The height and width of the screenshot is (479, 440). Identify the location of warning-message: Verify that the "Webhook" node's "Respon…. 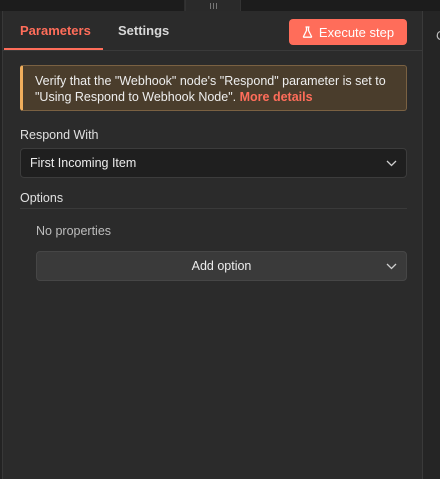
(210, 89).